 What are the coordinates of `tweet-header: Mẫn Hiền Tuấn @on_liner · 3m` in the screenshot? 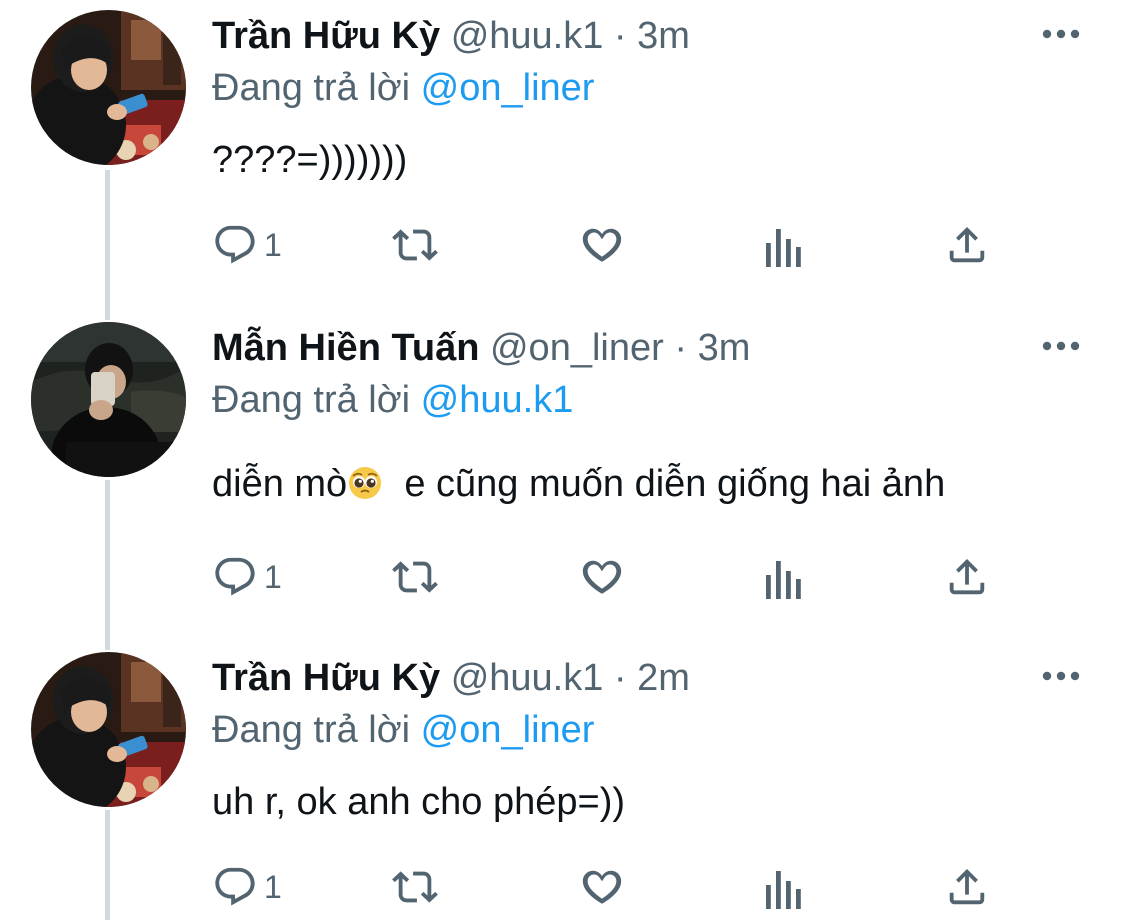 It's located at (481, 348).